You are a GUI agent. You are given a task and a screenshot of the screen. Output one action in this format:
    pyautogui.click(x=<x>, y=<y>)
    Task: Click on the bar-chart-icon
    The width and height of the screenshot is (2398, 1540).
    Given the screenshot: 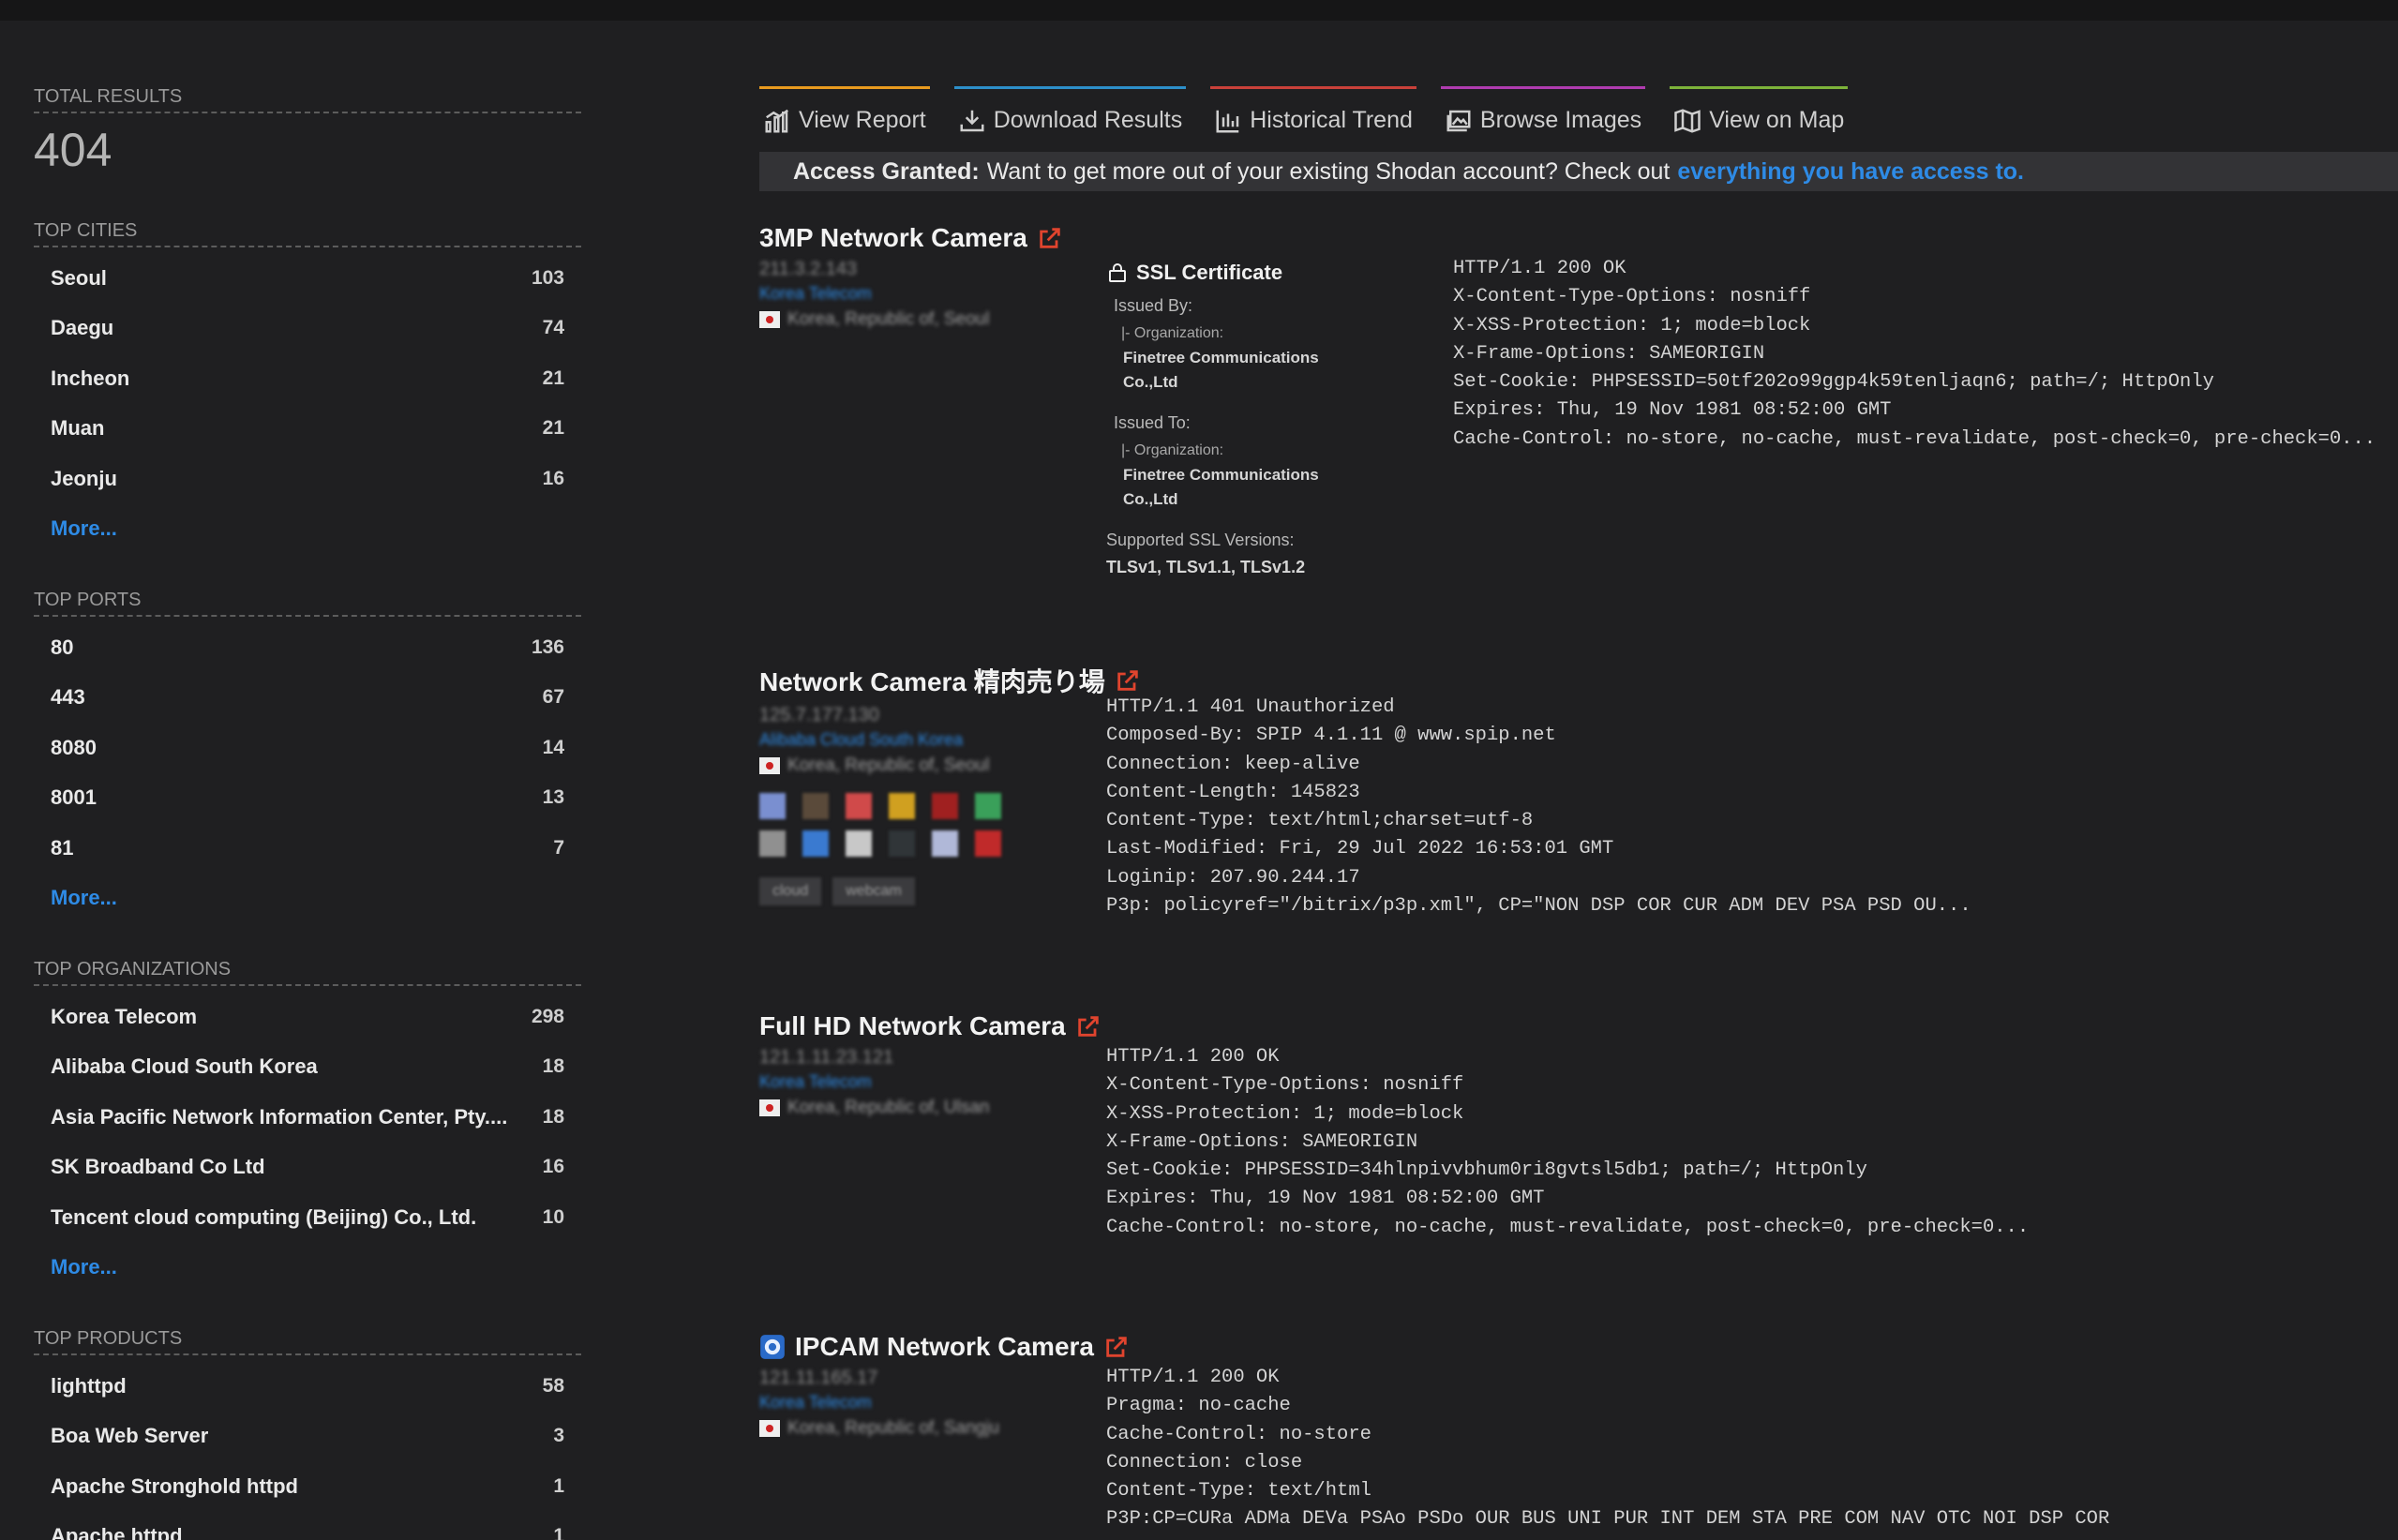 What is the action you would take?
    pyautogui.click(x=1227, y=121)
    